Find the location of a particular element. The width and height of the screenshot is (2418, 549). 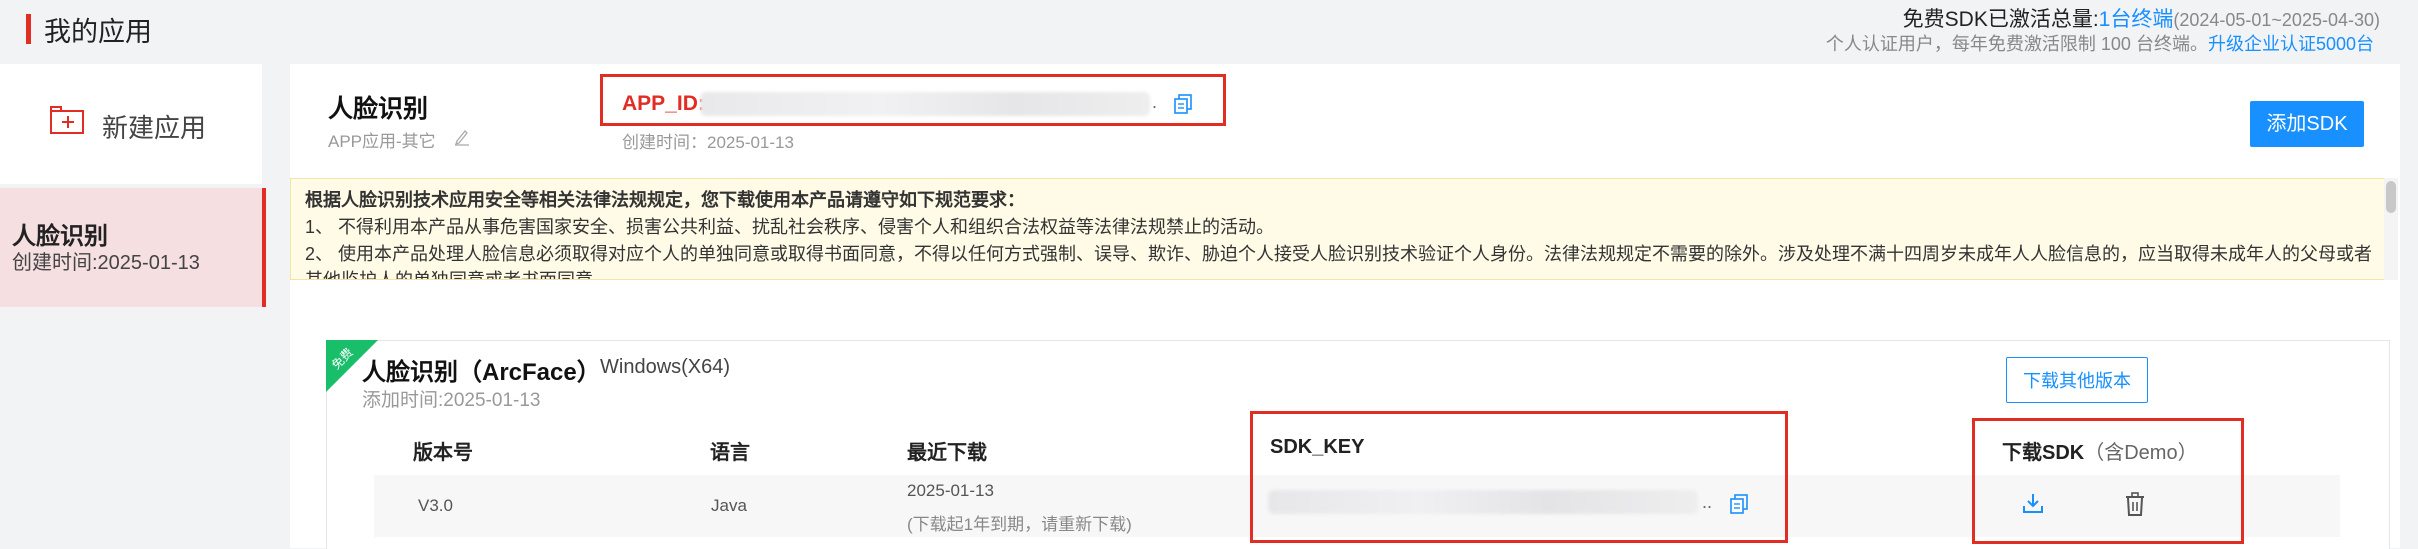

sdk-added-time: 添加时间:2025-01-13 is located at coordinates (451, 400).